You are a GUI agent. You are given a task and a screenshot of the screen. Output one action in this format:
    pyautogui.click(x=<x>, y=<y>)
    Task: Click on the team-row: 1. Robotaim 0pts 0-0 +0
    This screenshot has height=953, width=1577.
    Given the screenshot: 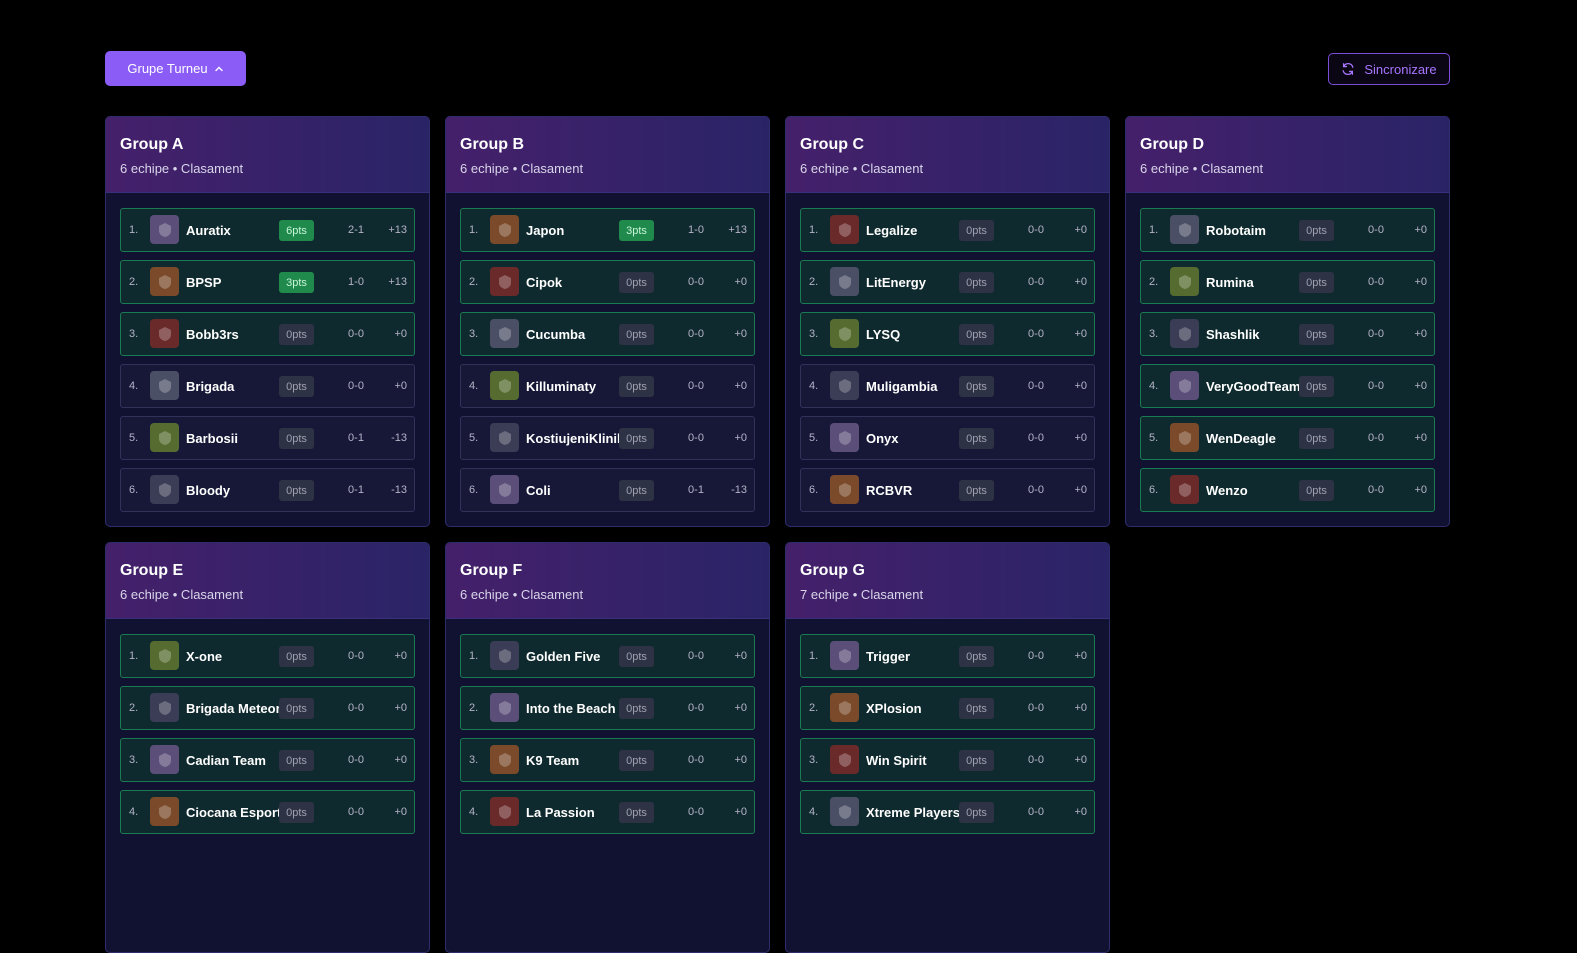 What is the action you would take?
    pyautogui.click(x=1287, y=230)
    